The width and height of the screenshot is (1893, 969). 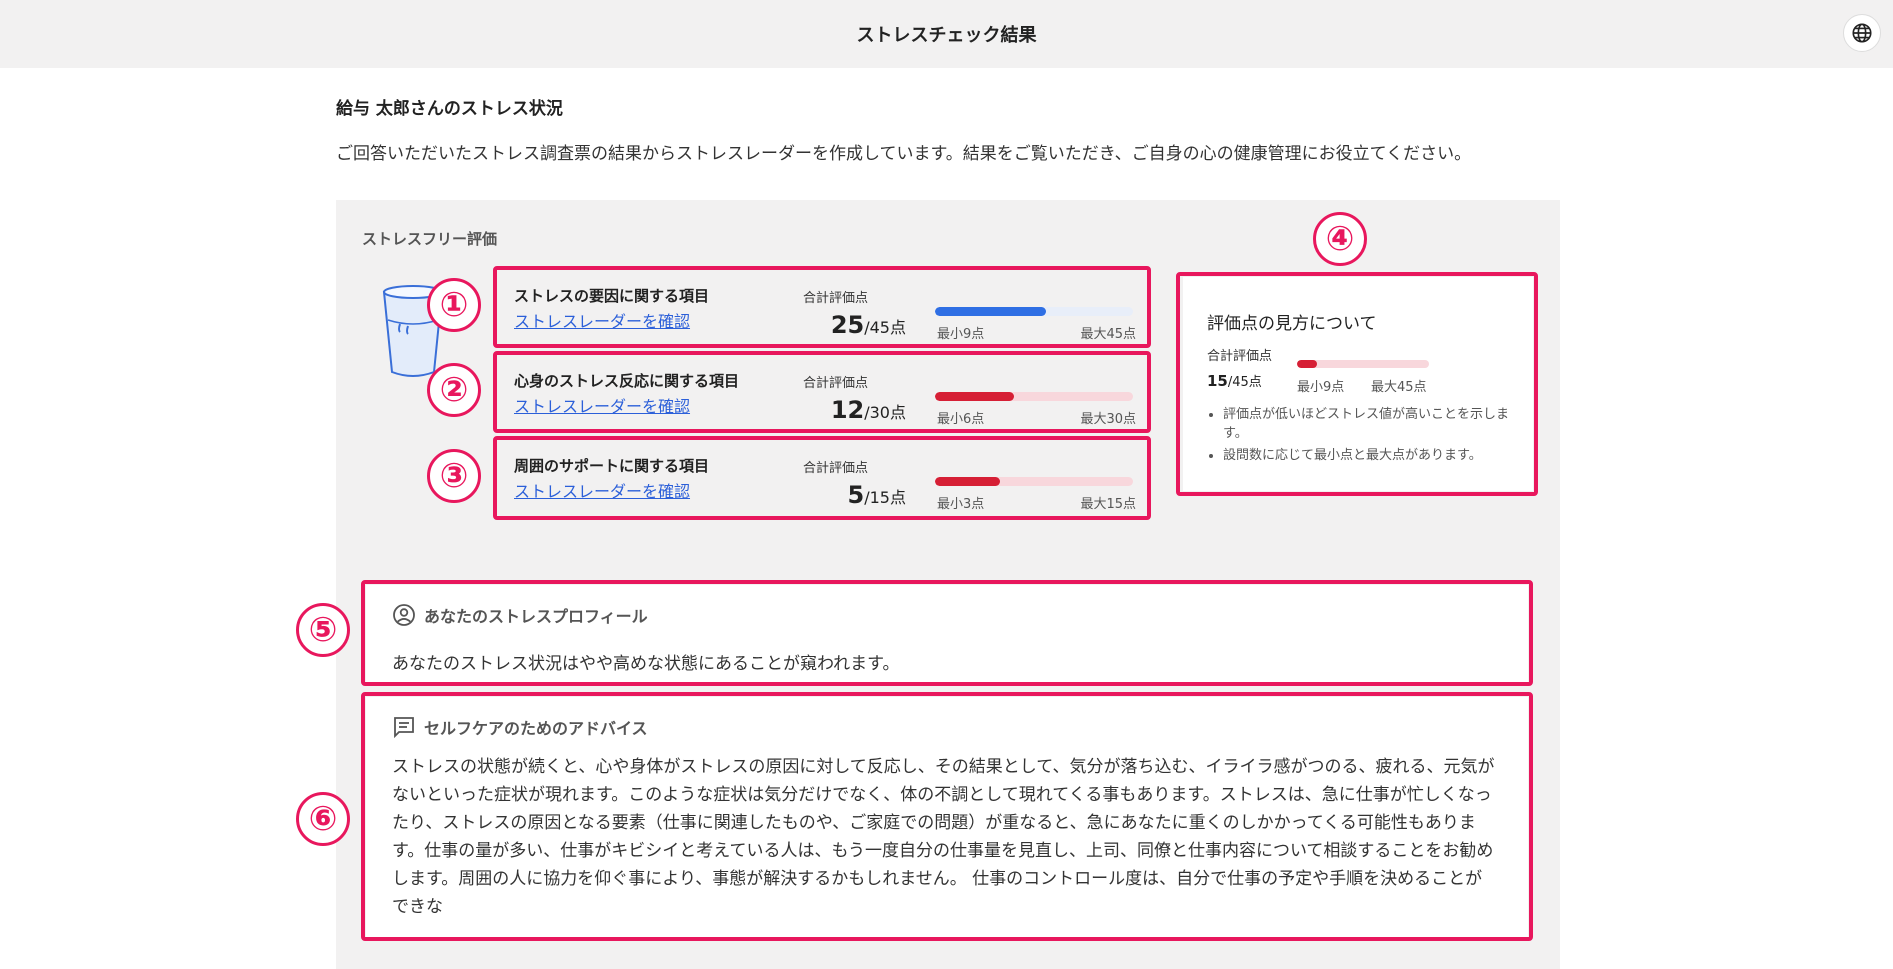 I want to click on annotation-marker-2: ②, so click(x=454, y=390).